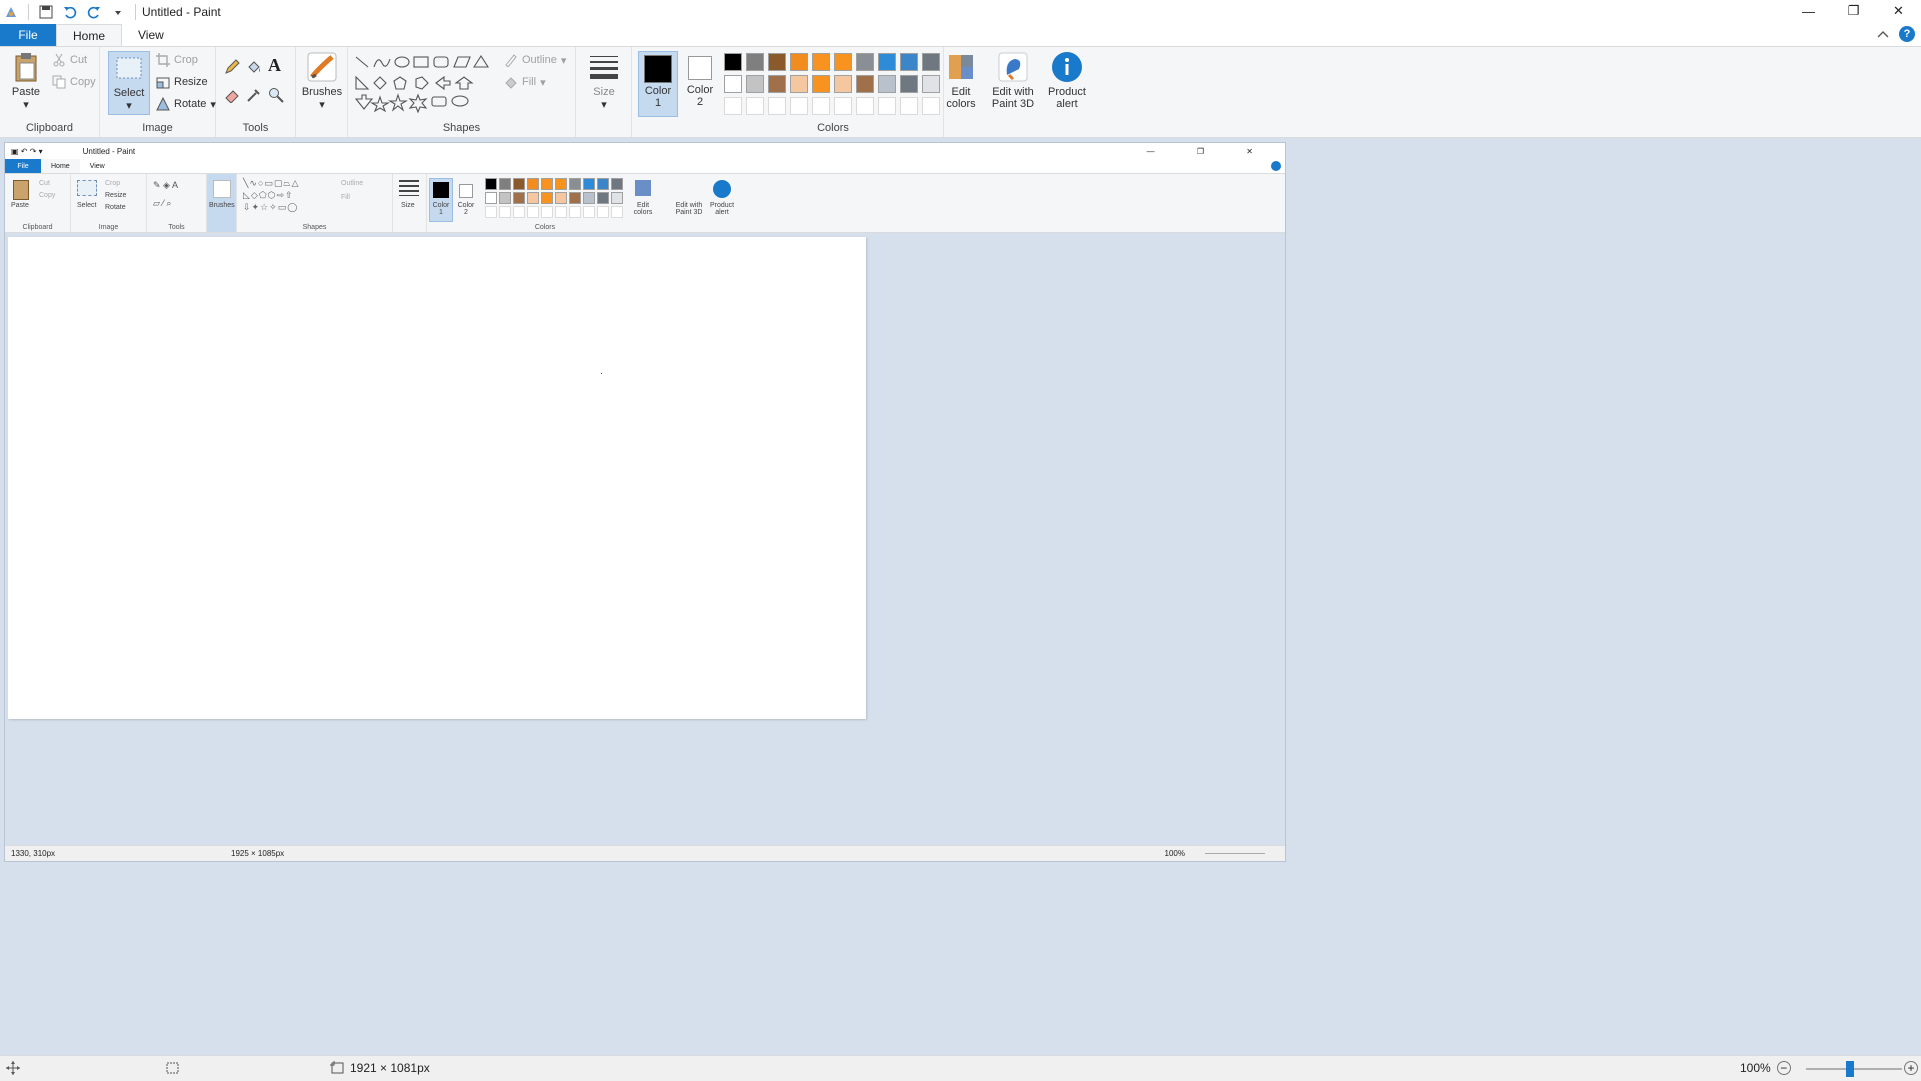 The image size is (1921, 1081). I want to click on status-bar: 1921 × 1081px 100% − +, so click(960, 1068).